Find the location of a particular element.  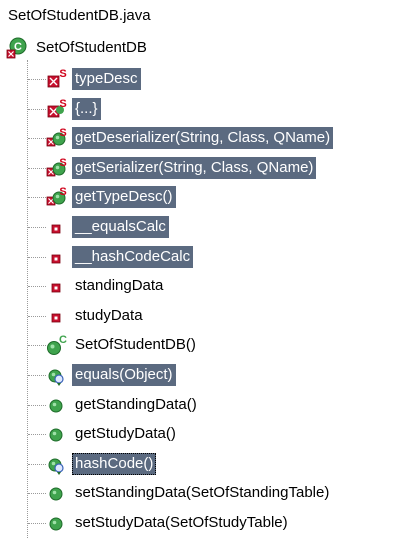

tree-member: standingData is located at coordinates (97, 286).